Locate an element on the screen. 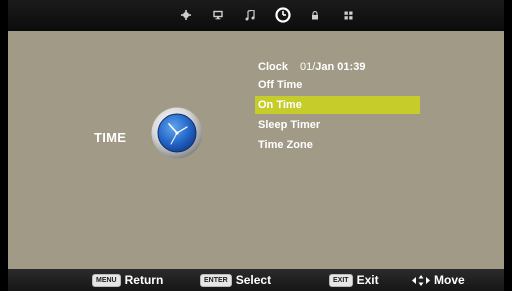  tab-sound is located at coordinates (250, 15).